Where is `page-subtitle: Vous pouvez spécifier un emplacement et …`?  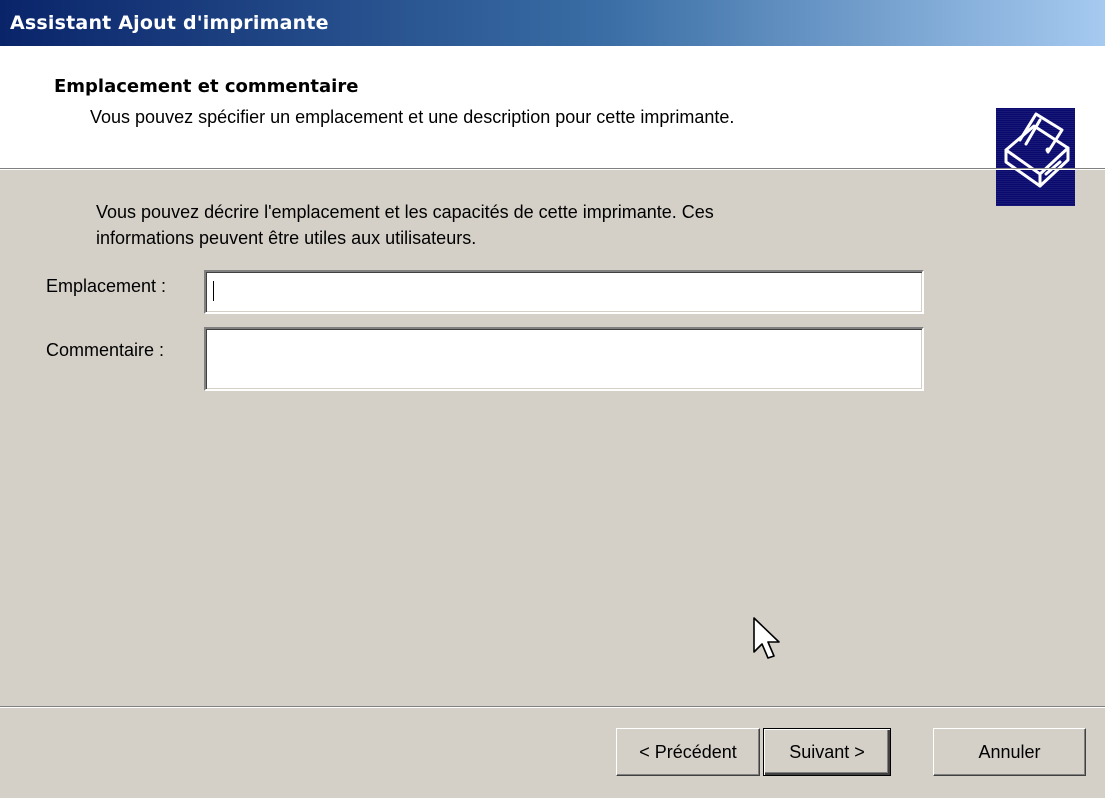
page-subtitle: Vous pouvez spécifier un emplacement et … is located at coordinates (412, 117).